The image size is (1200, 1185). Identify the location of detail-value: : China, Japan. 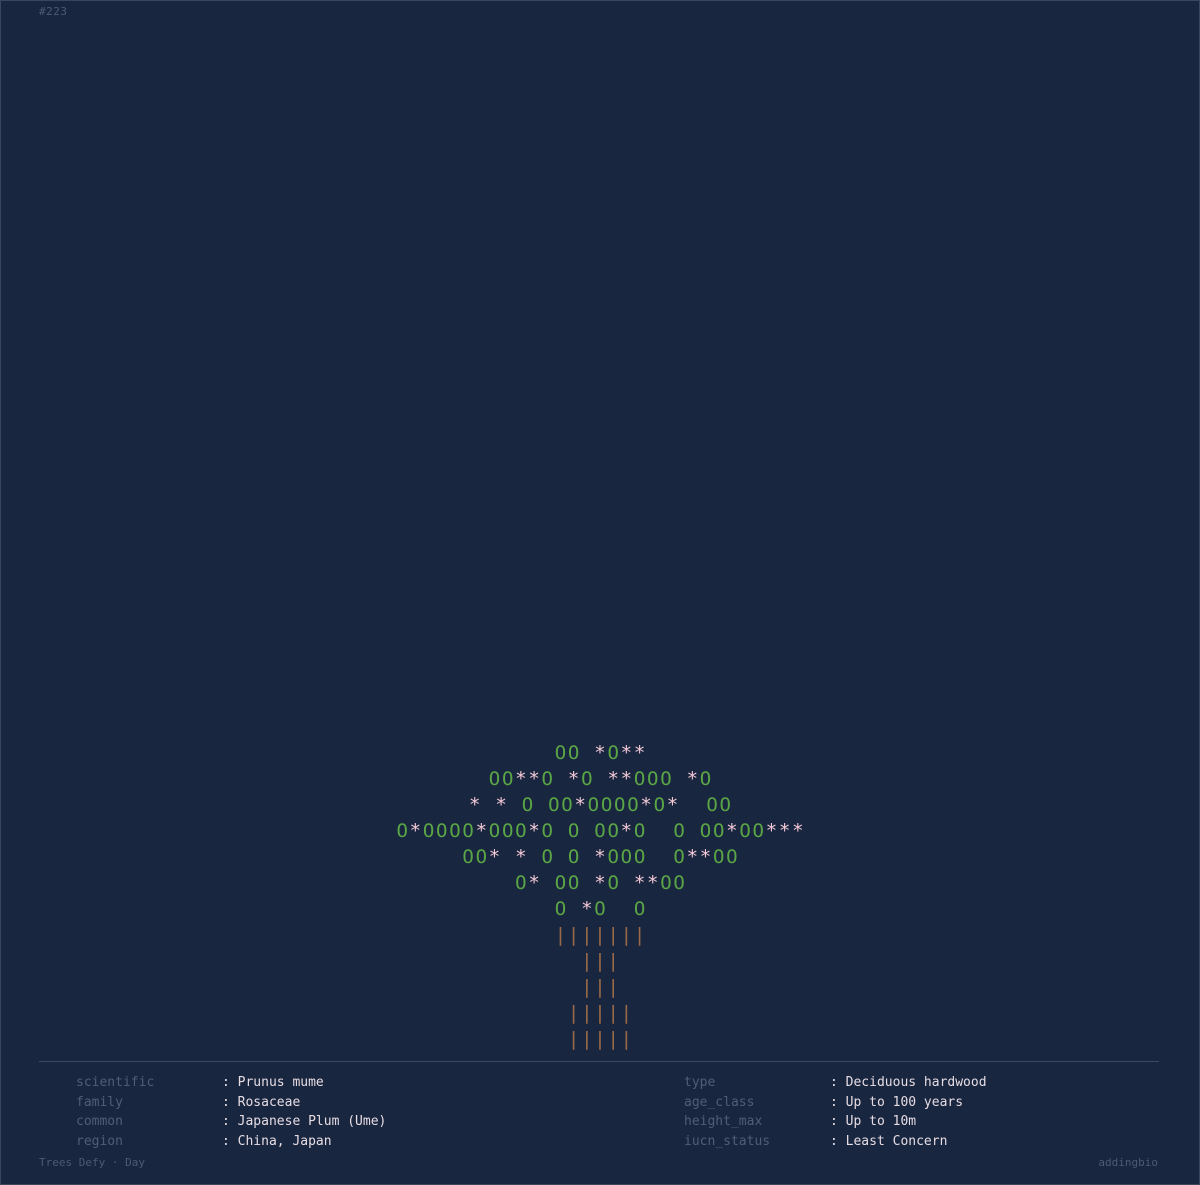
(277, 1141).